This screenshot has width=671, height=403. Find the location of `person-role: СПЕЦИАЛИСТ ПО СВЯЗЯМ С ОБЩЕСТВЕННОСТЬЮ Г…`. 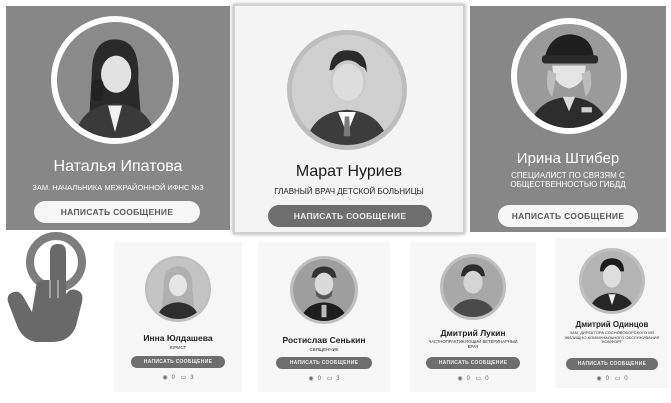

person-role: СПЕЦИАЛИСТ ПО СВЯЗЯМ С ОБЩЕСТВЕННОСТЬЮ Г… is located at coordinates (568, 180).